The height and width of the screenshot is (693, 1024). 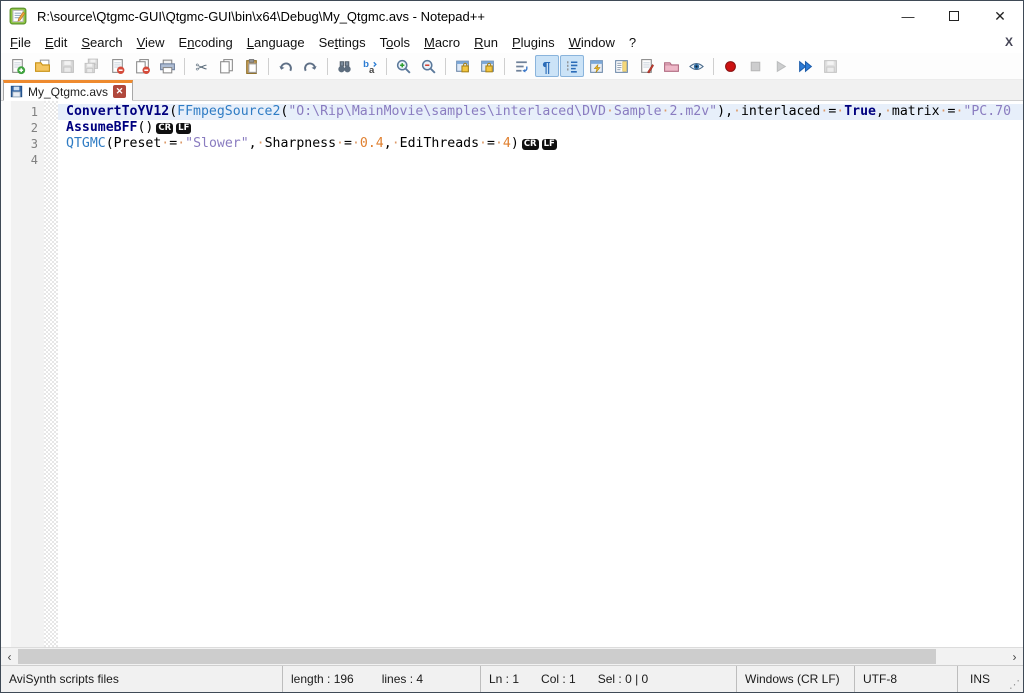 I want to click on scroll-left-arrow: ‹, so click(x=9, y=657).